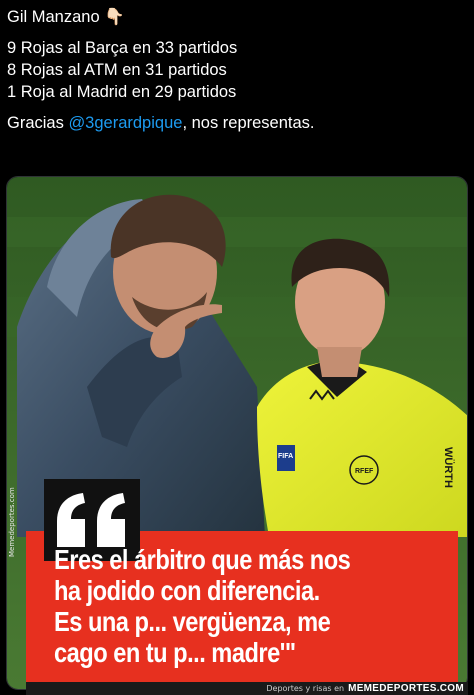 This screenshot has height=695, width=474. What do you see at coordinates (247, 688) in the screenshot?
I see `image-footer: Deportes y risas en MEMEDEPORTES.COM` at bounding box center [247, 688].